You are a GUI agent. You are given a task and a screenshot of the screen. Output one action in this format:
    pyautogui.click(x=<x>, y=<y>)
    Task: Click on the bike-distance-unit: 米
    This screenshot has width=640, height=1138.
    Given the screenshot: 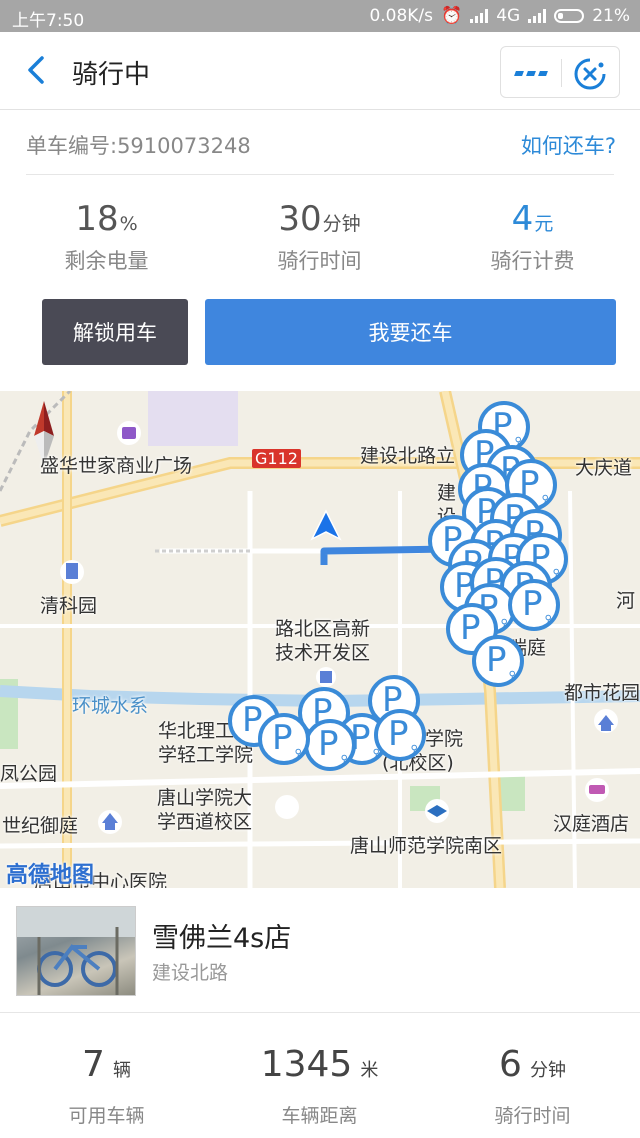 What is the action you would take?
    pyautogui.click(x=369, y=1070)
    